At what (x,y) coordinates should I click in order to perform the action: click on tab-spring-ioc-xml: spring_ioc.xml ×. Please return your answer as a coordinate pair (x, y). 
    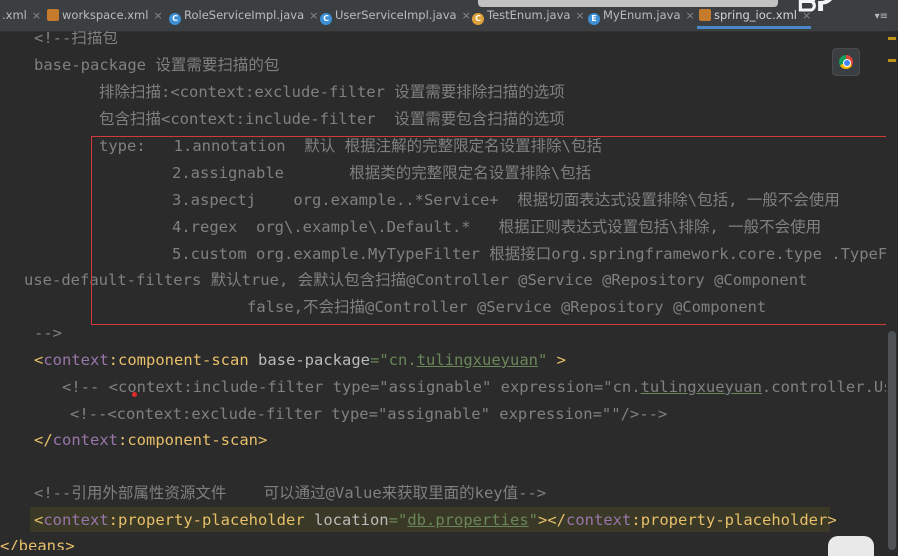
    Looking at the image, I should click on (754, 17).